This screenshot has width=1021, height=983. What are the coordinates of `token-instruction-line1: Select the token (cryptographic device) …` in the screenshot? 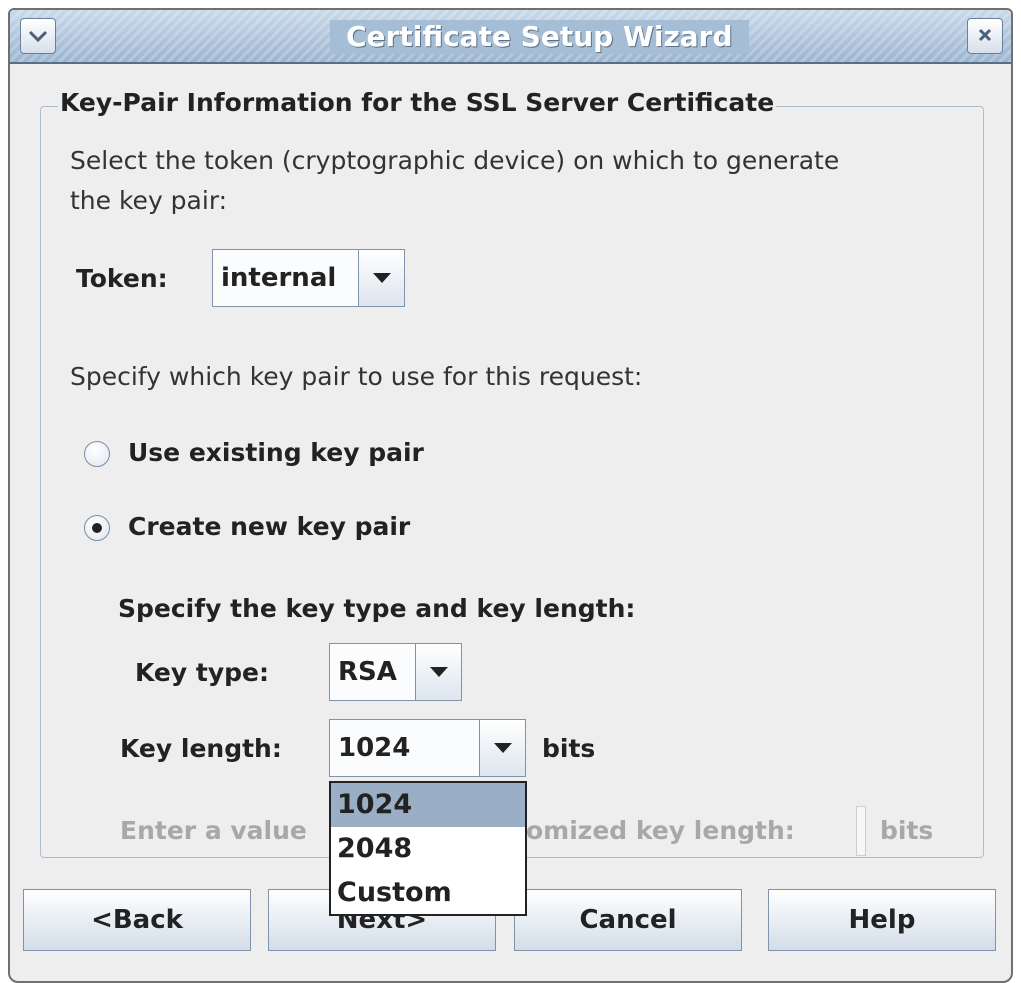 It's located at (455, 160).